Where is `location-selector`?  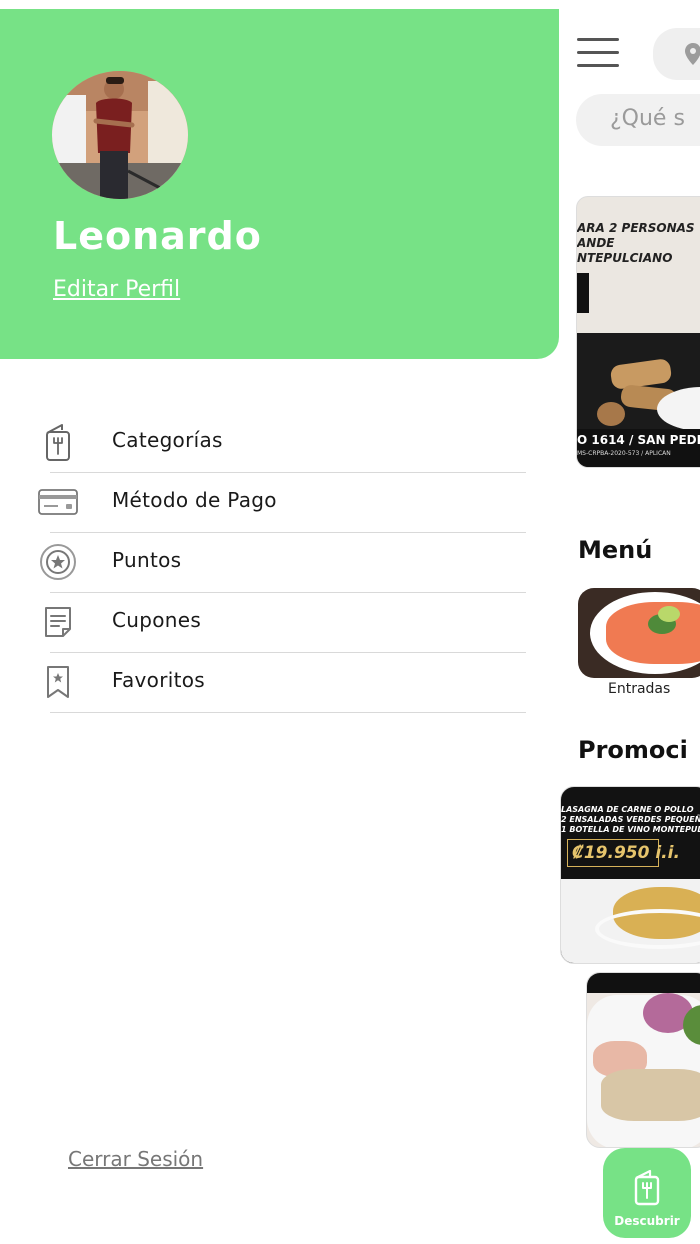
location-selector is located at coordinates (676, 54).